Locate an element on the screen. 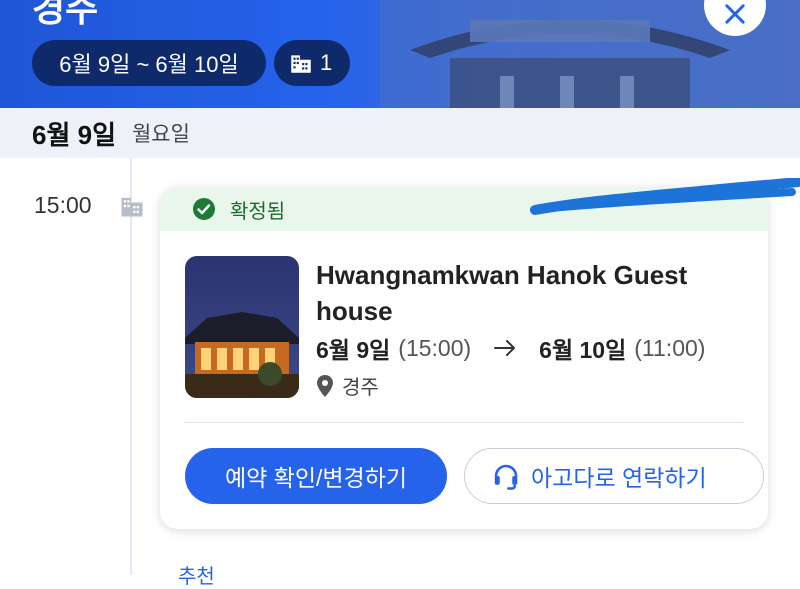  arrow-right-icon is located at coordinates (505, 348).